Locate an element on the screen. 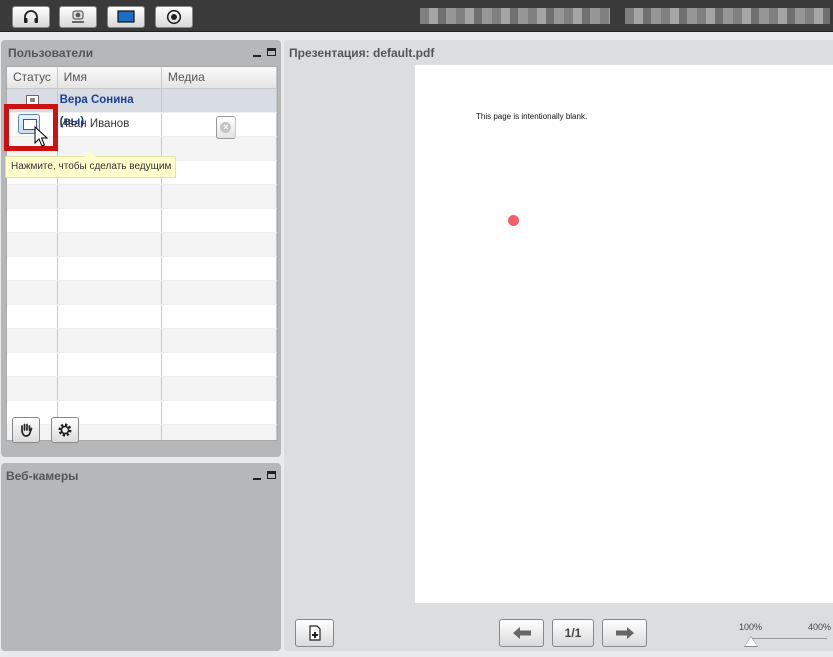 Image resolution: width=833 pixels, height=657 pixels. zoom-slider-track is located at coordinates (789, 638).